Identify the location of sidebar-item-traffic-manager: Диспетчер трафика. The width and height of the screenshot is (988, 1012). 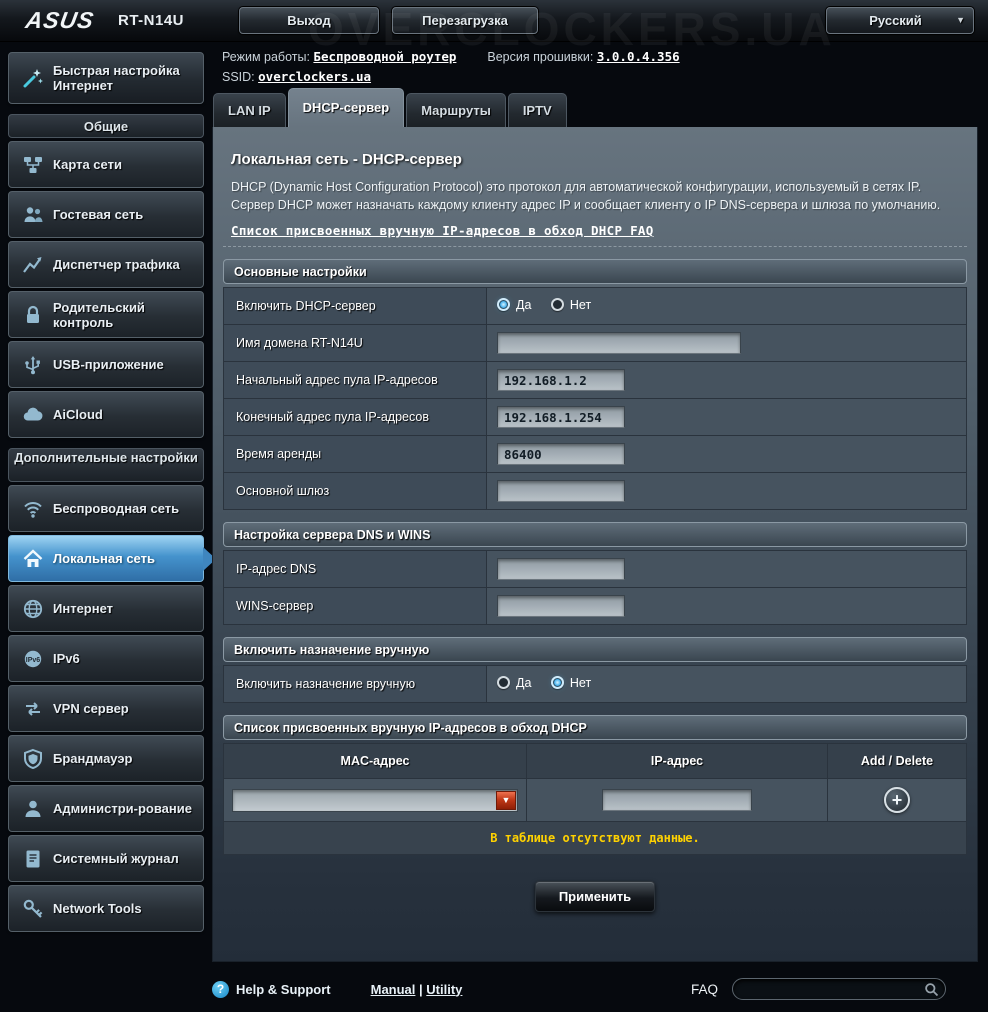
(106, 264).